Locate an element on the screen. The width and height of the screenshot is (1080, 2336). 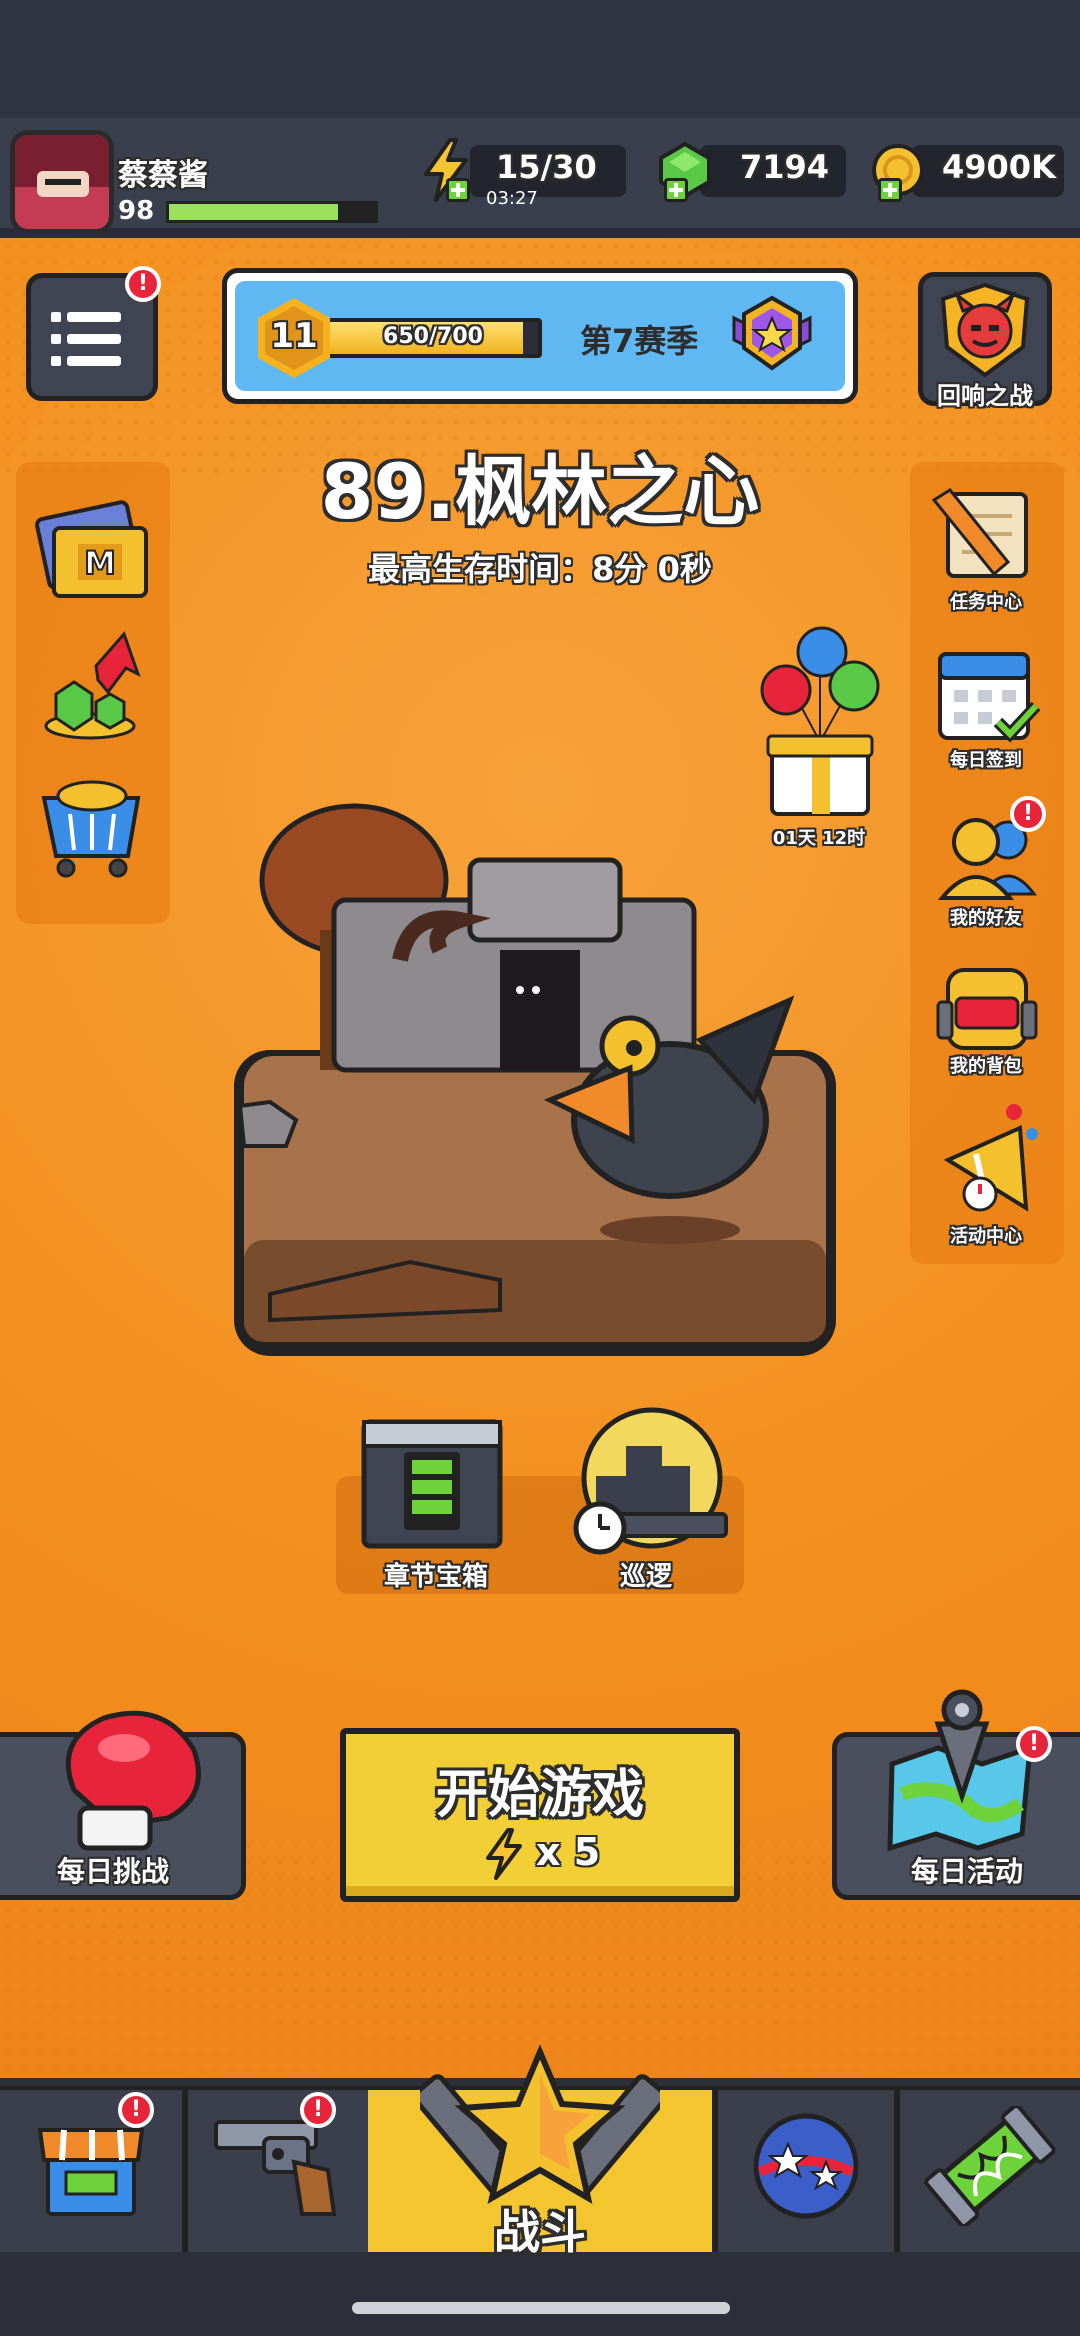
menu-notification-badge: ! is located at coordinates (143, 284).